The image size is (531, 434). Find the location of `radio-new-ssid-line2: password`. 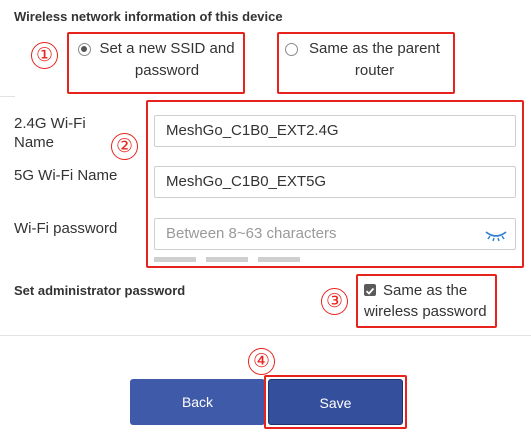

radio-new-ssid-line2: password is located at coordinates (167, 70).